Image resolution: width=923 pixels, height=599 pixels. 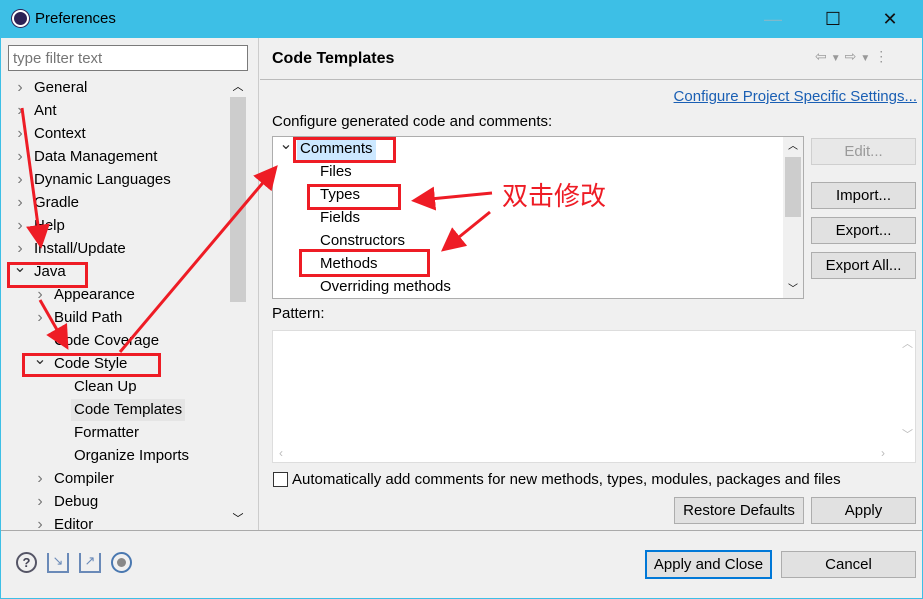 What do you see at coordinates (883, 56) in the screenshot?
I see `more-icon: ⋮` at bounding box center [883, 56].